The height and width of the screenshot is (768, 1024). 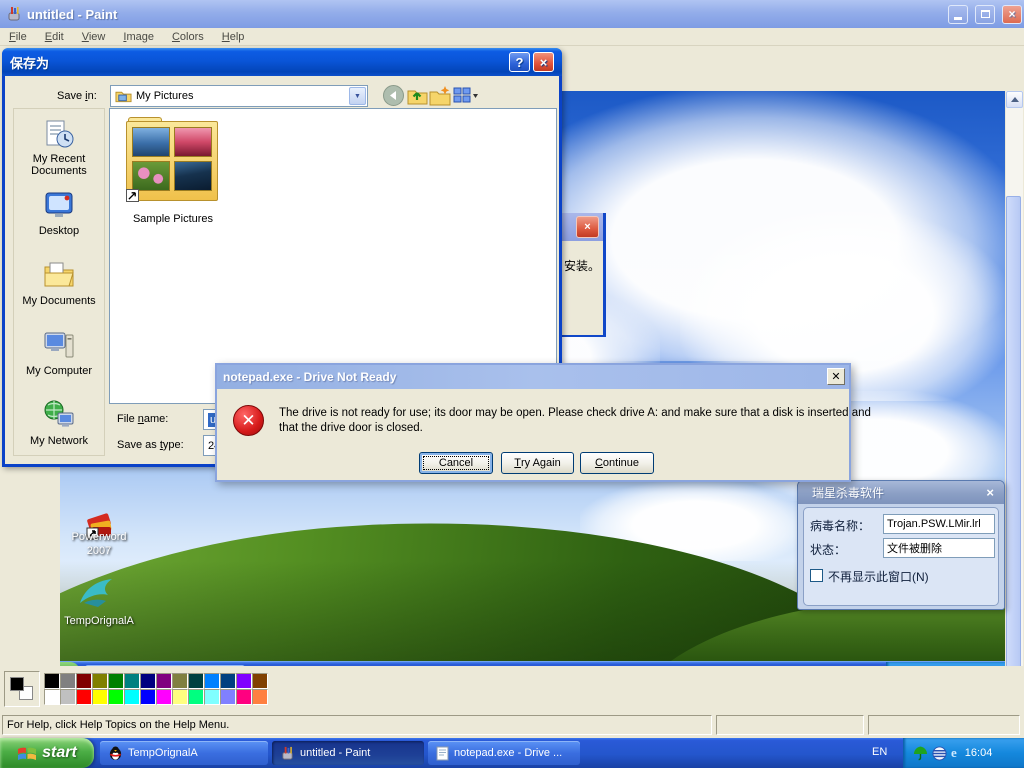 I want to click on new-folder-button, so click(x=440, y=95).